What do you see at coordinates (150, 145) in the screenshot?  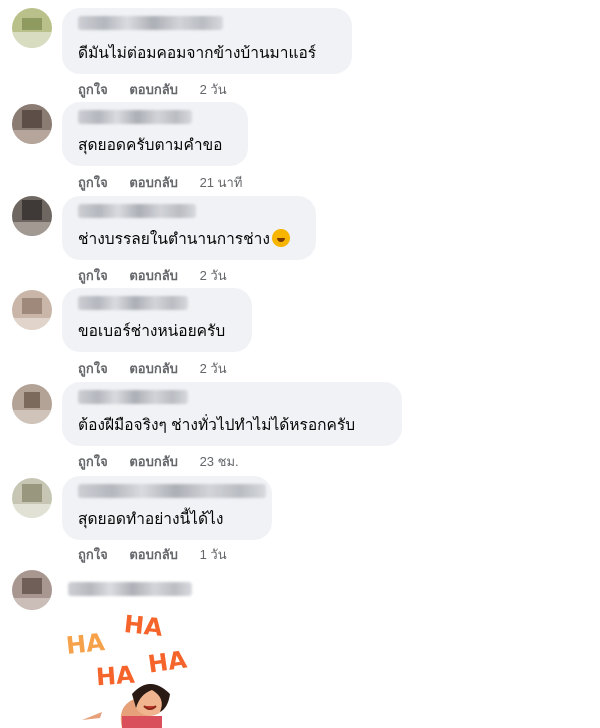 I see `comment-text: สุดยอดครับตามคำขอ` at bounding box center [150, 145].